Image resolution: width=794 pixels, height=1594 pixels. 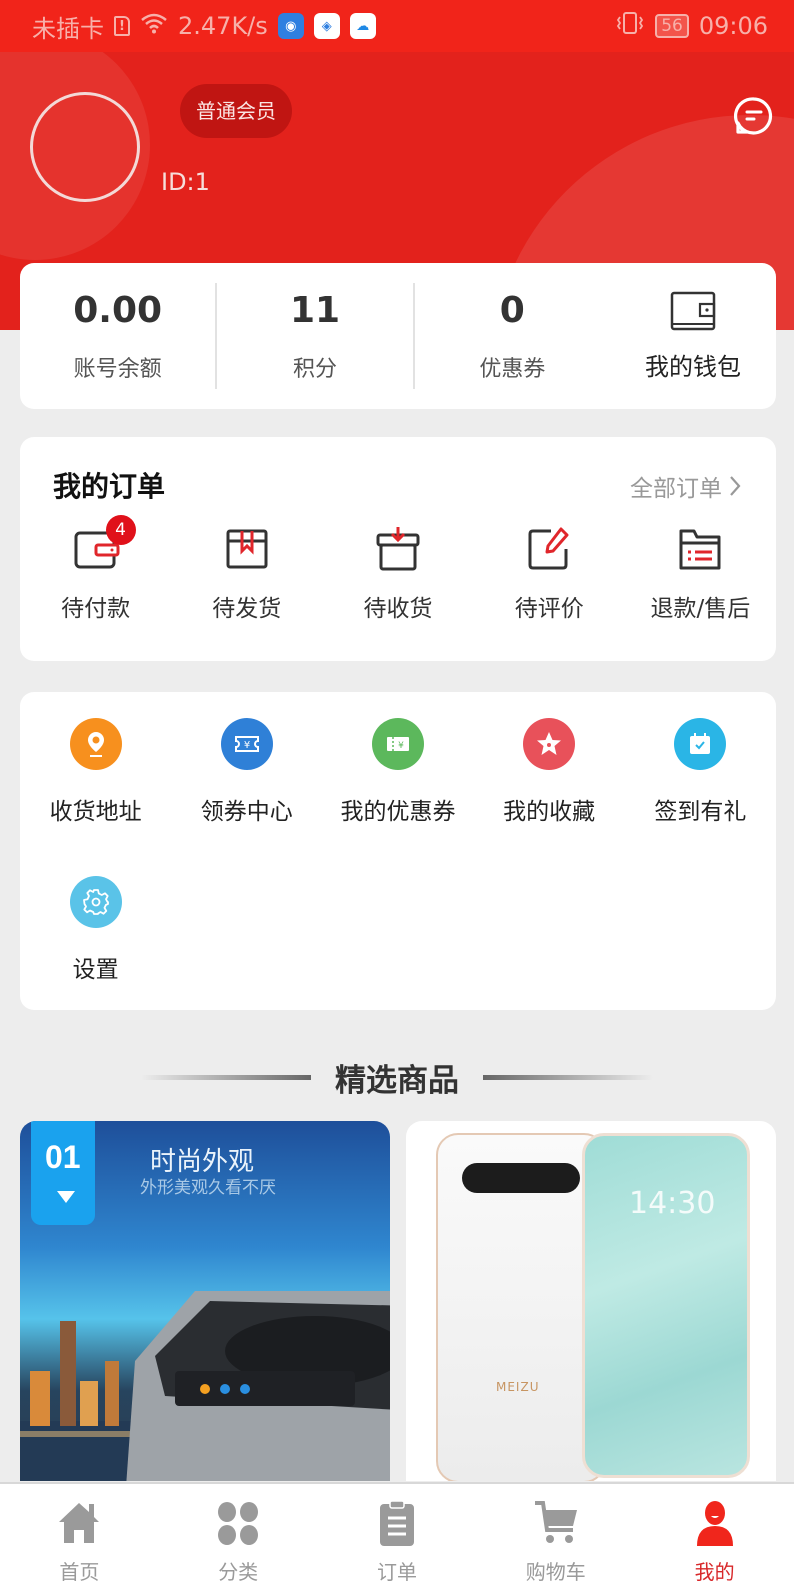 I want to click on orders-title: 我的订单, so click(x=109, y=486).